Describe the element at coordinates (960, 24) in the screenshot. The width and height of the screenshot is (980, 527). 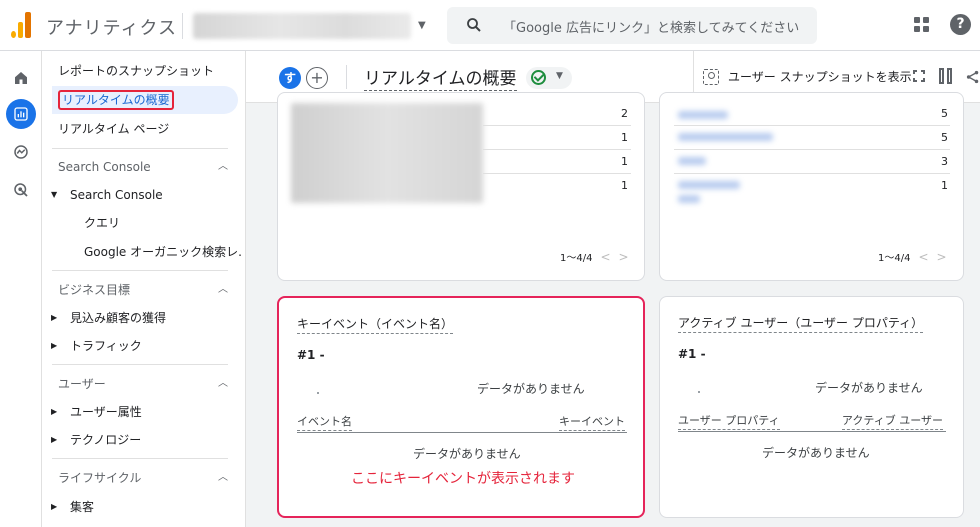
I see `help-icon: ?` at that location.